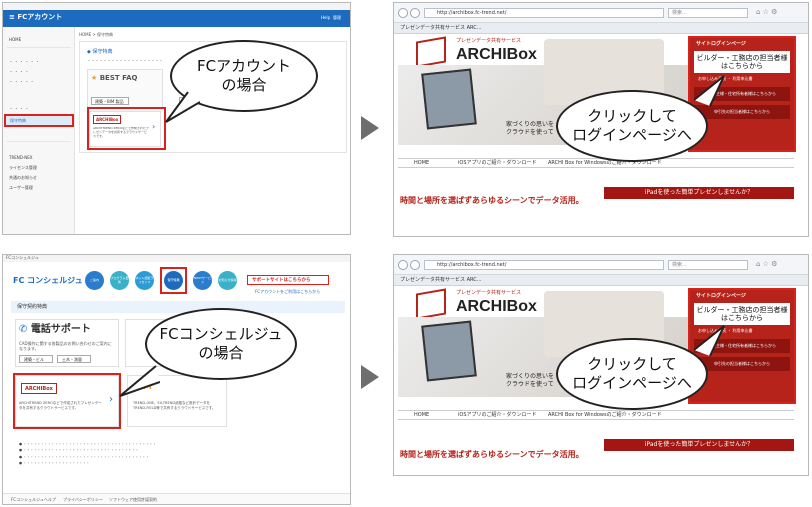 The width and height of the screenshot is (812, 507). I want to click on faq-tab: 建築・BIM 製品, so click(110, 101).